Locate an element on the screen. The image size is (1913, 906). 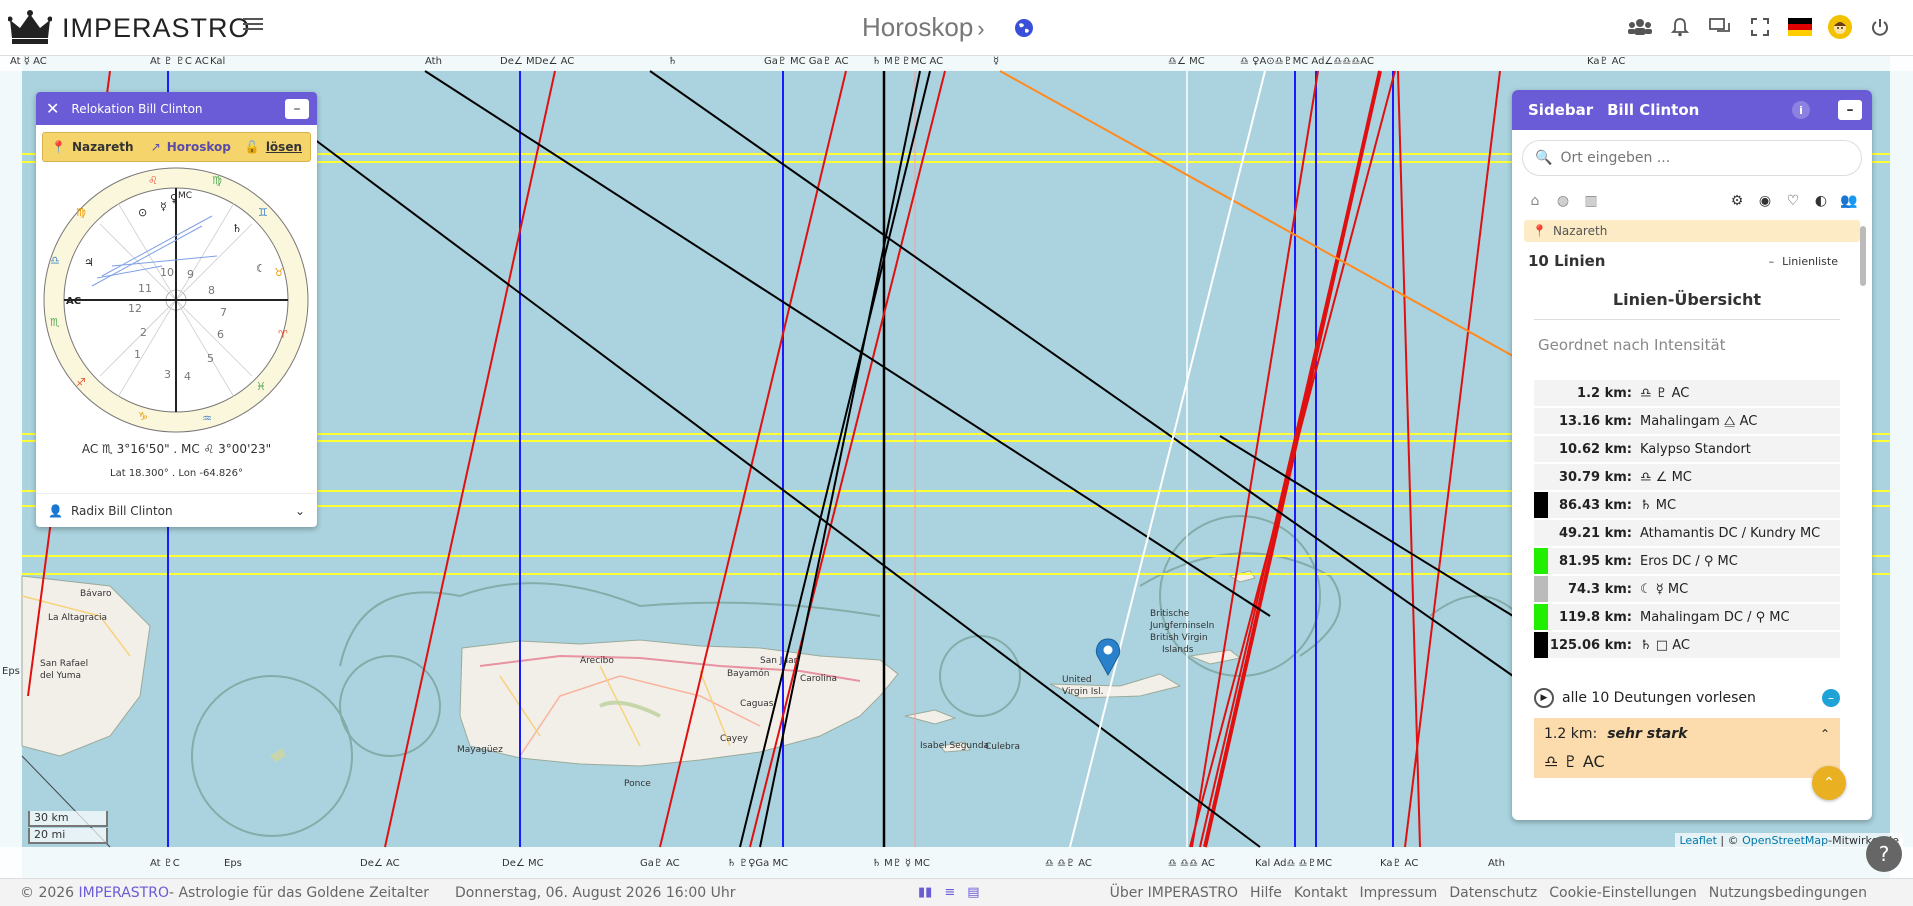
lines-collapse-toggle: – is located at coordinates (1772, 261).